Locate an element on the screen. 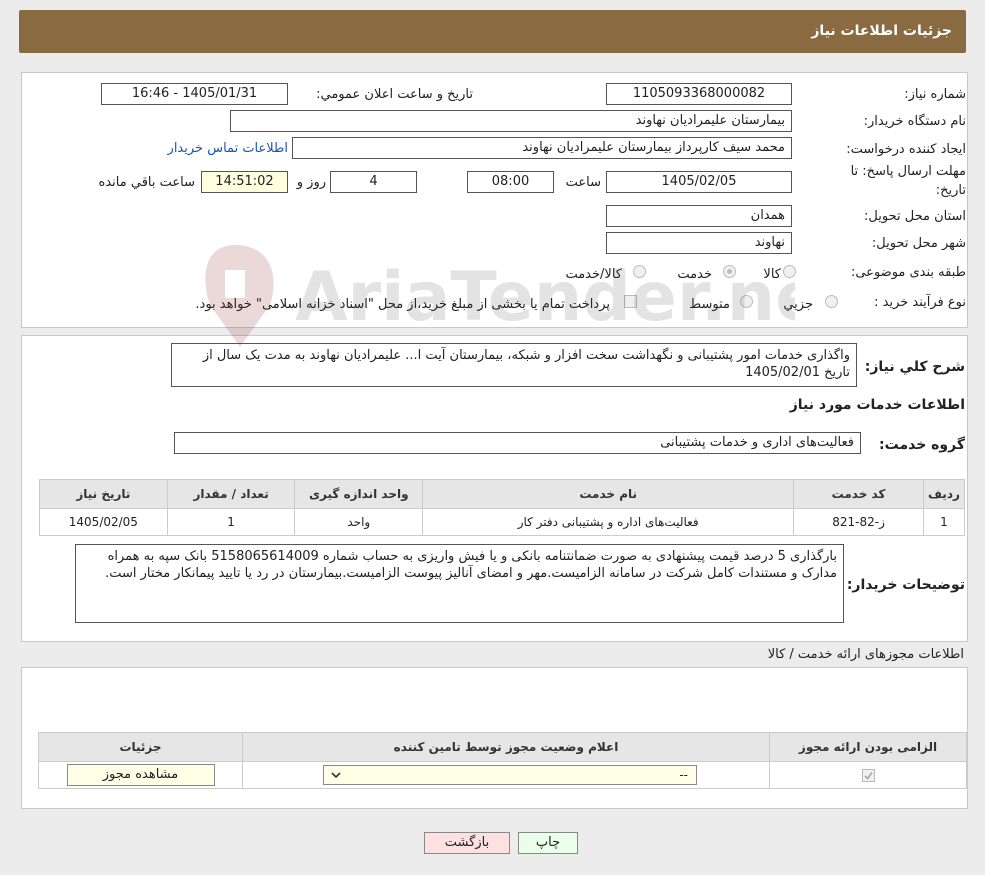  permit-status-select: -- is located at coordinates (510, 775).